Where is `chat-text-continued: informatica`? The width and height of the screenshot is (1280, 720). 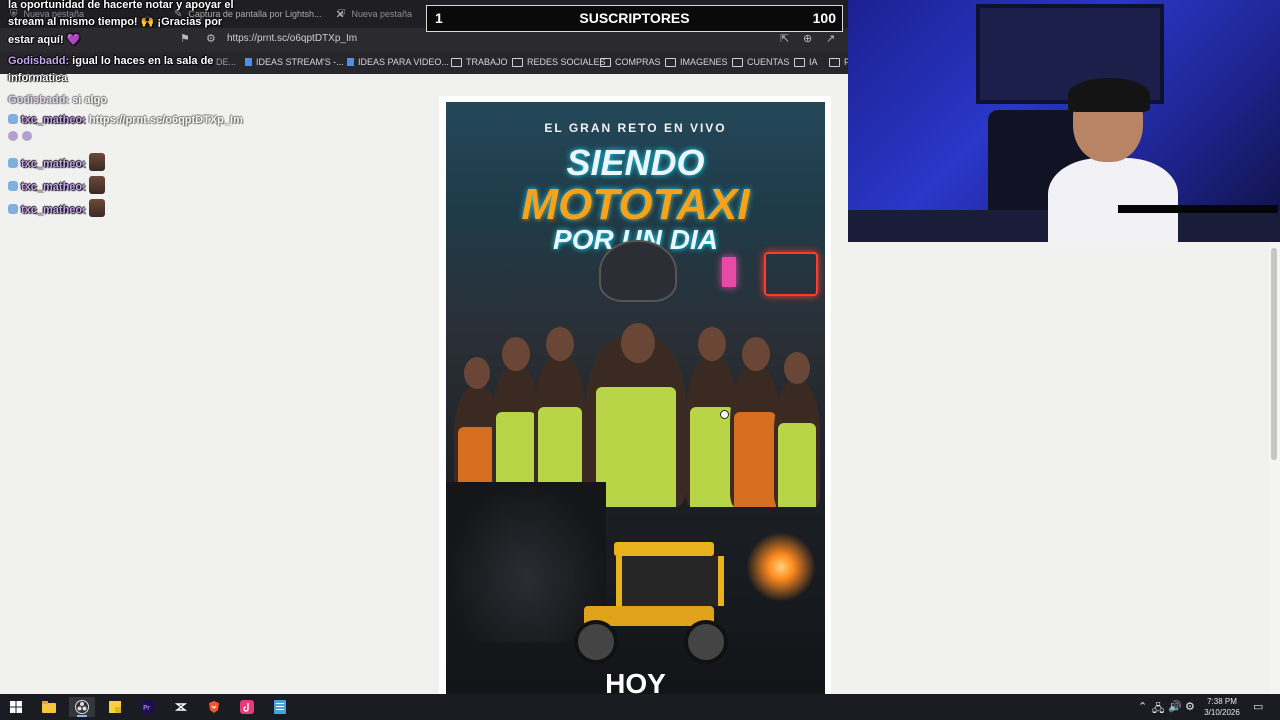 chat-text-continued: informatica is located at coordinates (38, 78).